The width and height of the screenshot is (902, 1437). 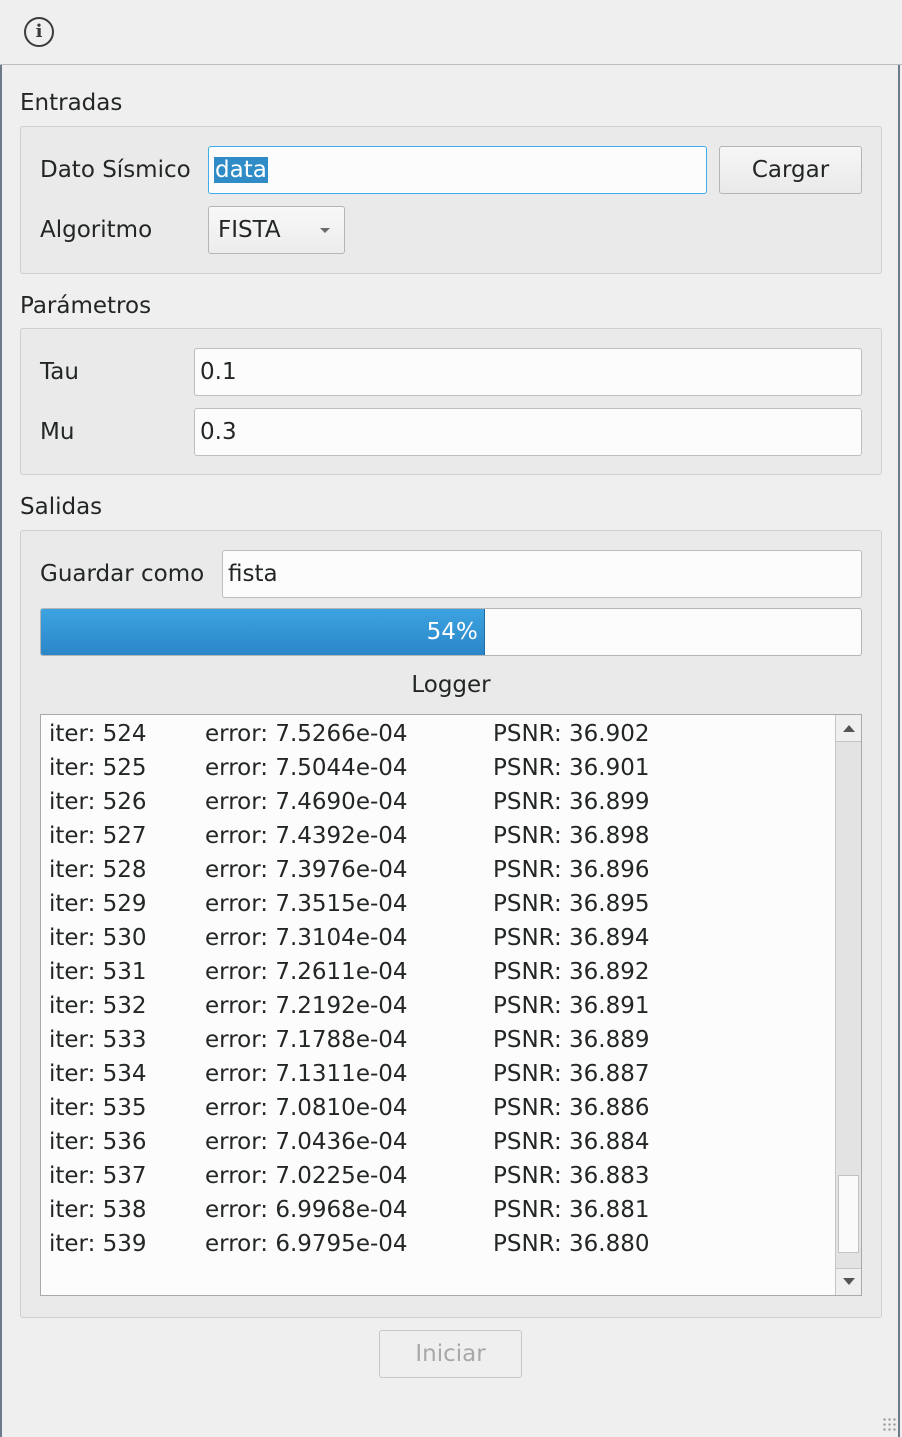 What do you see at coordinates (306, 904) in the screenshot?
I see `log-error: error: 7.3515e-04` at bounding box center [306, 904].